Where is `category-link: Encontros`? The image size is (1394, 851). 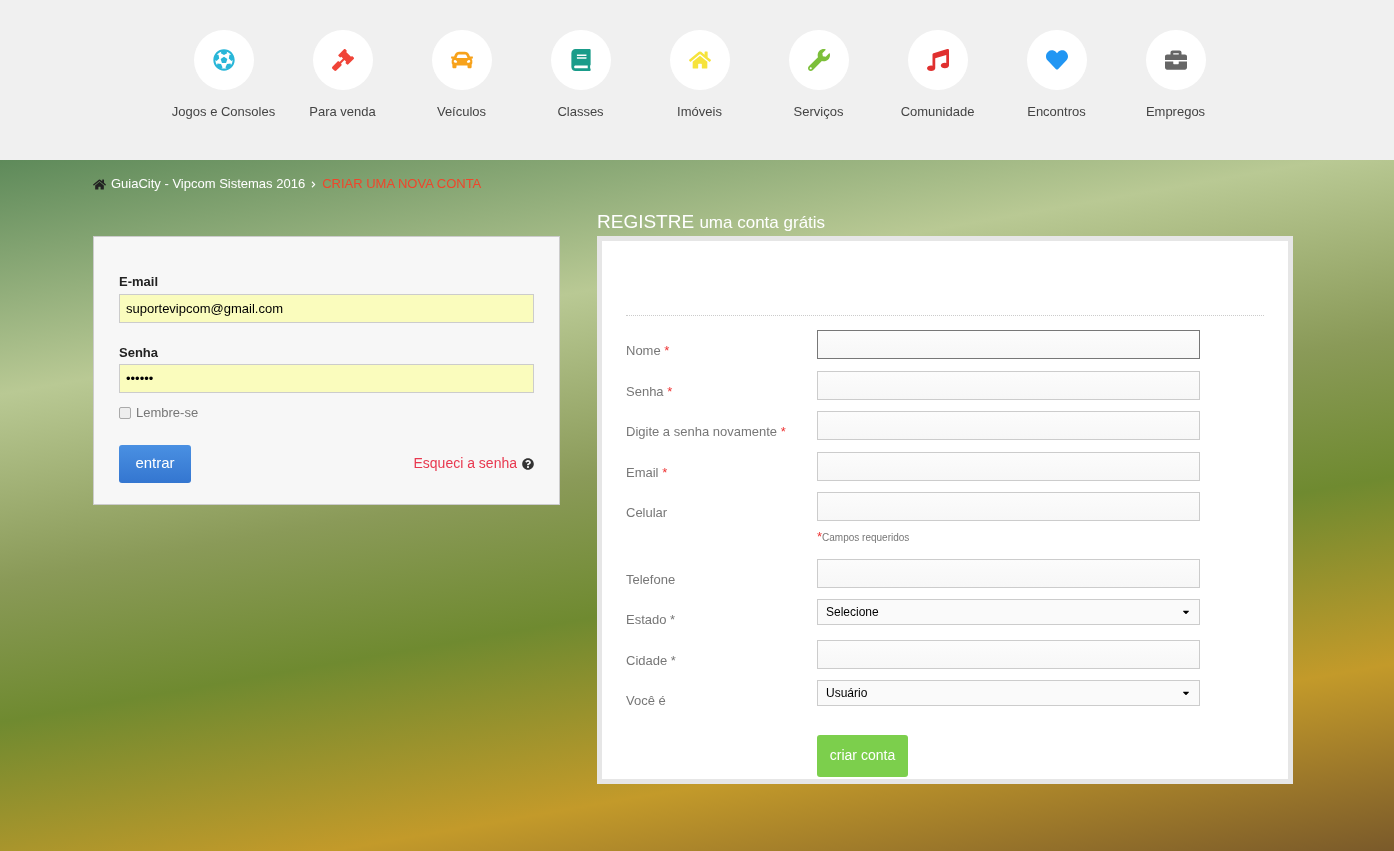
category-link: Encontros is located at coordinates (1056, 95).